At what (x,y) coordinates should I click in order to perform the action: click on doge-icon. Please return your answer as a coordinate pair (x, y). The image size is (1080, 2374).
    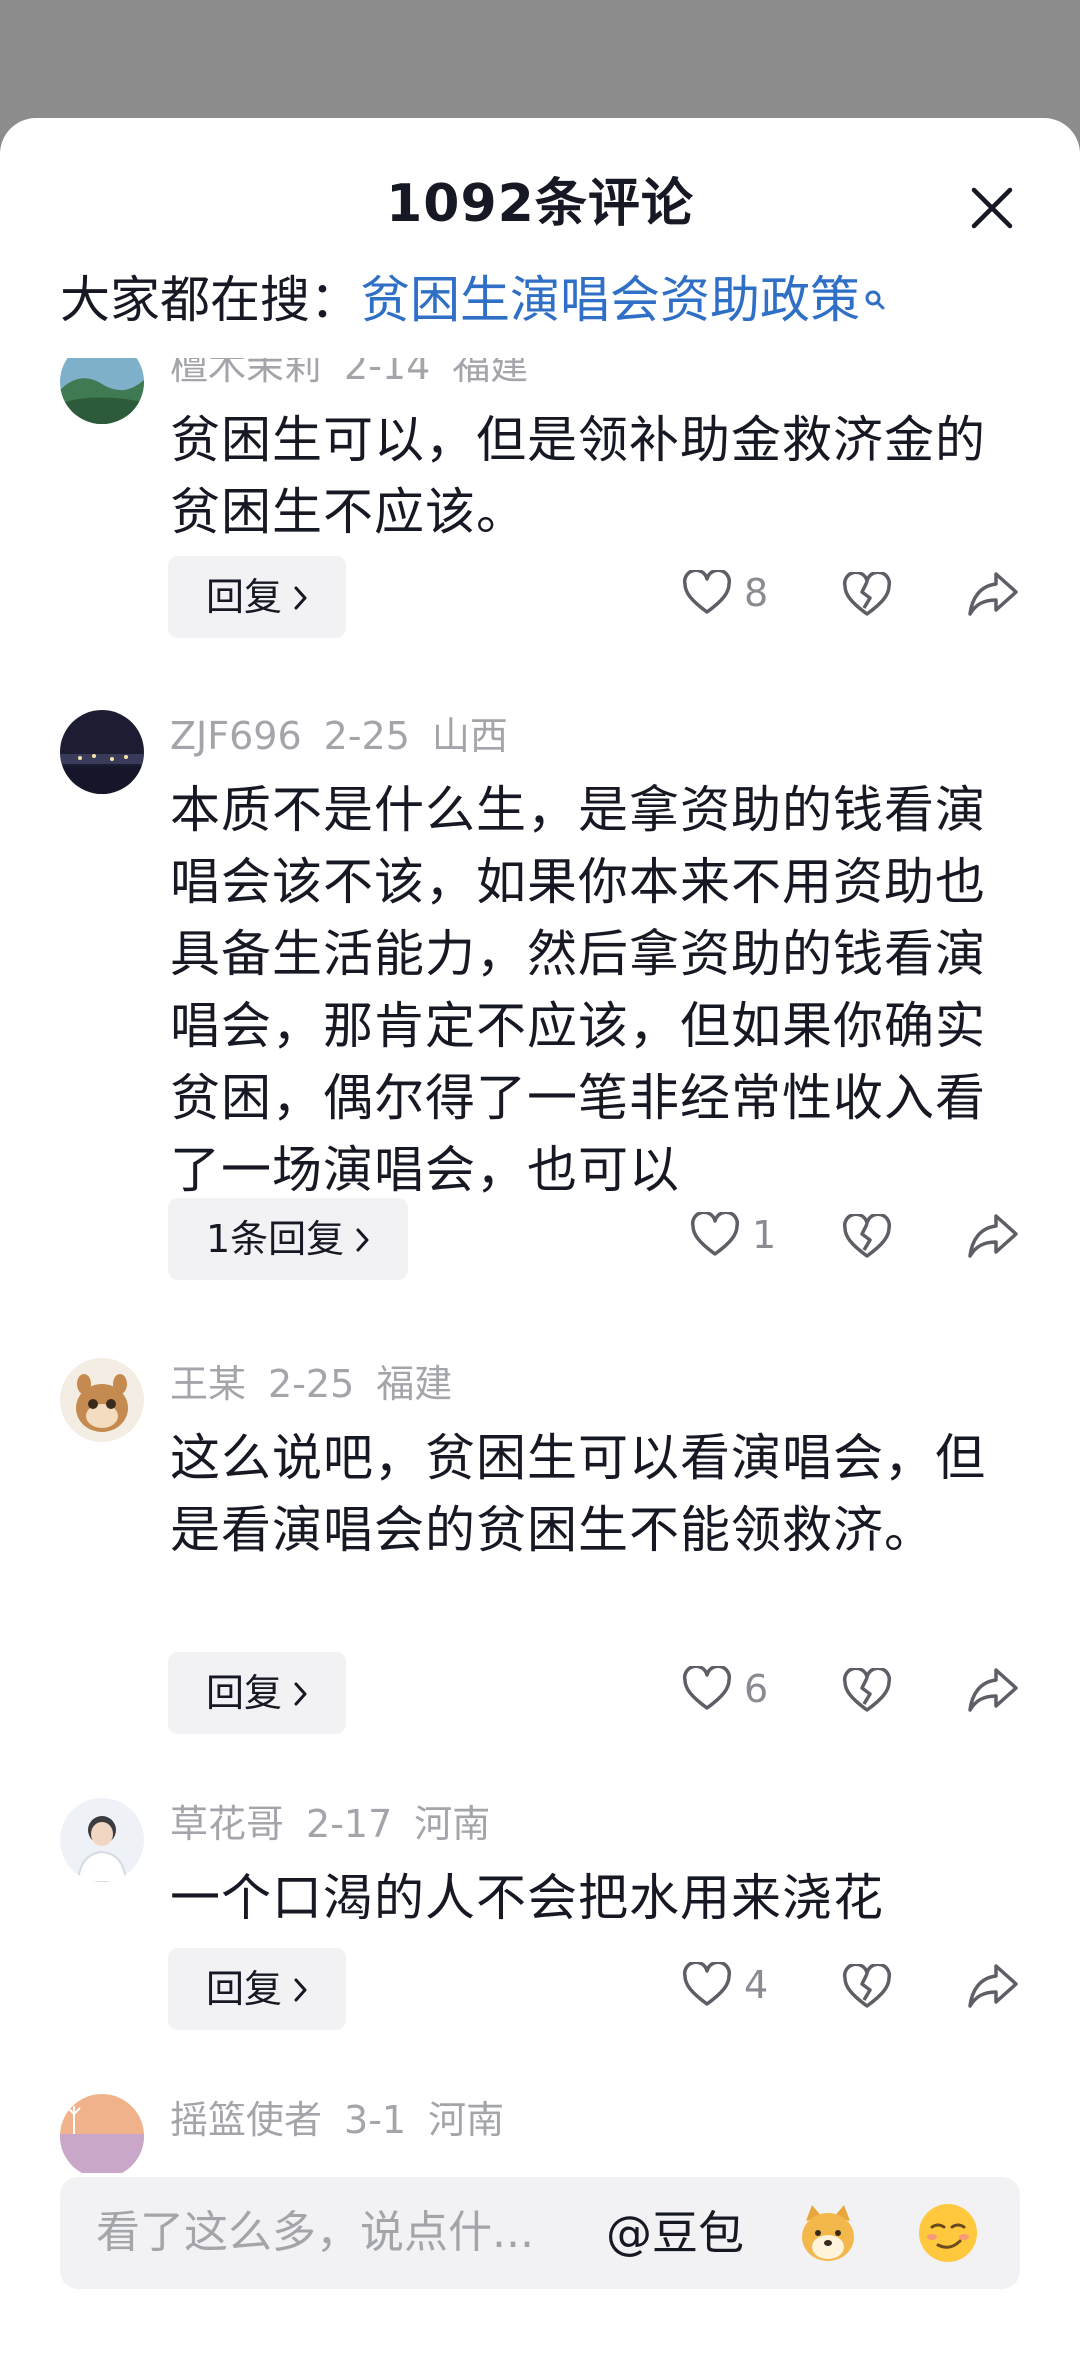
    Looking at the image, I should click on (828, 2233).